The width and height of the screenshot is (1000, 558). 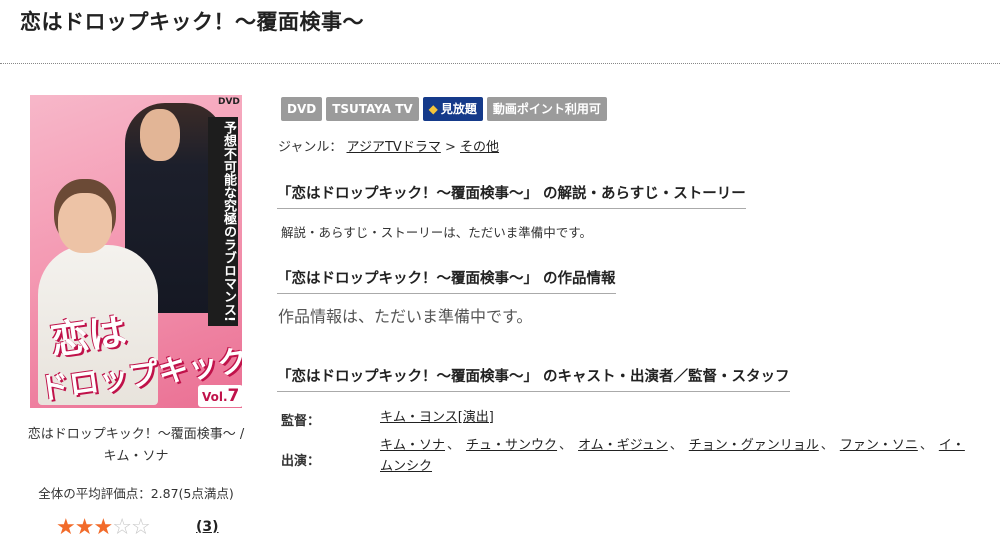 I want to click on badge-mihoudai-label: 見放題, so click(x=458, y=109).